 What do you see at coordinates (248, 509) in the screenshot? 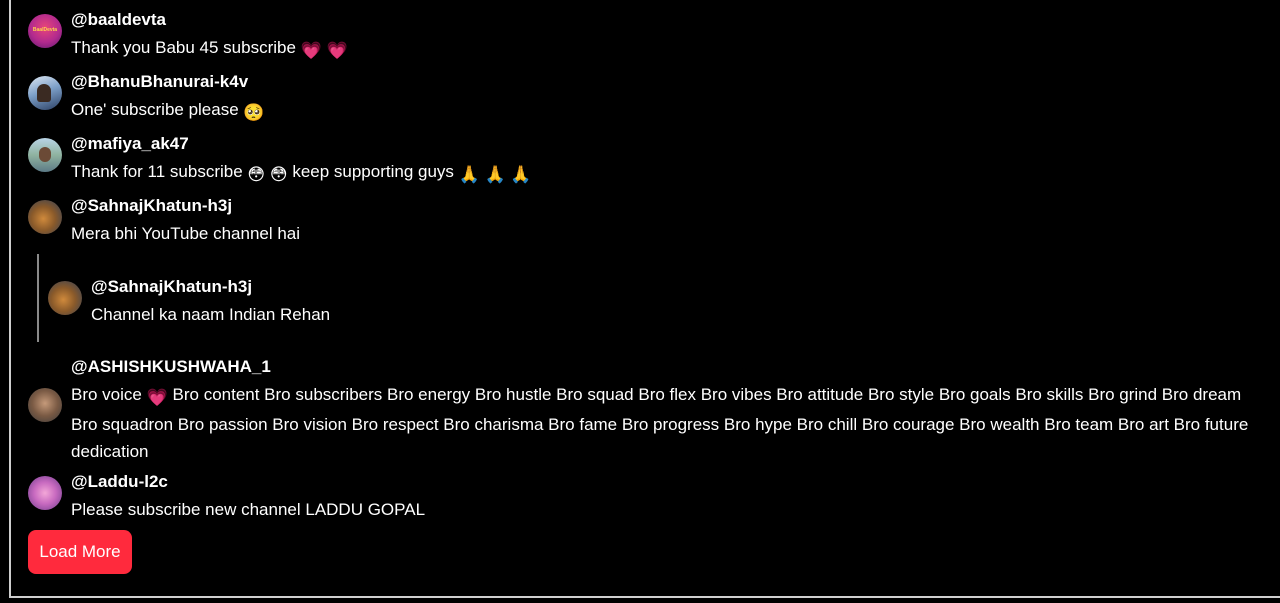
I see `comment-text: Please subscribe new channel LADDU GOPAL` at bounding box center [248, 509].